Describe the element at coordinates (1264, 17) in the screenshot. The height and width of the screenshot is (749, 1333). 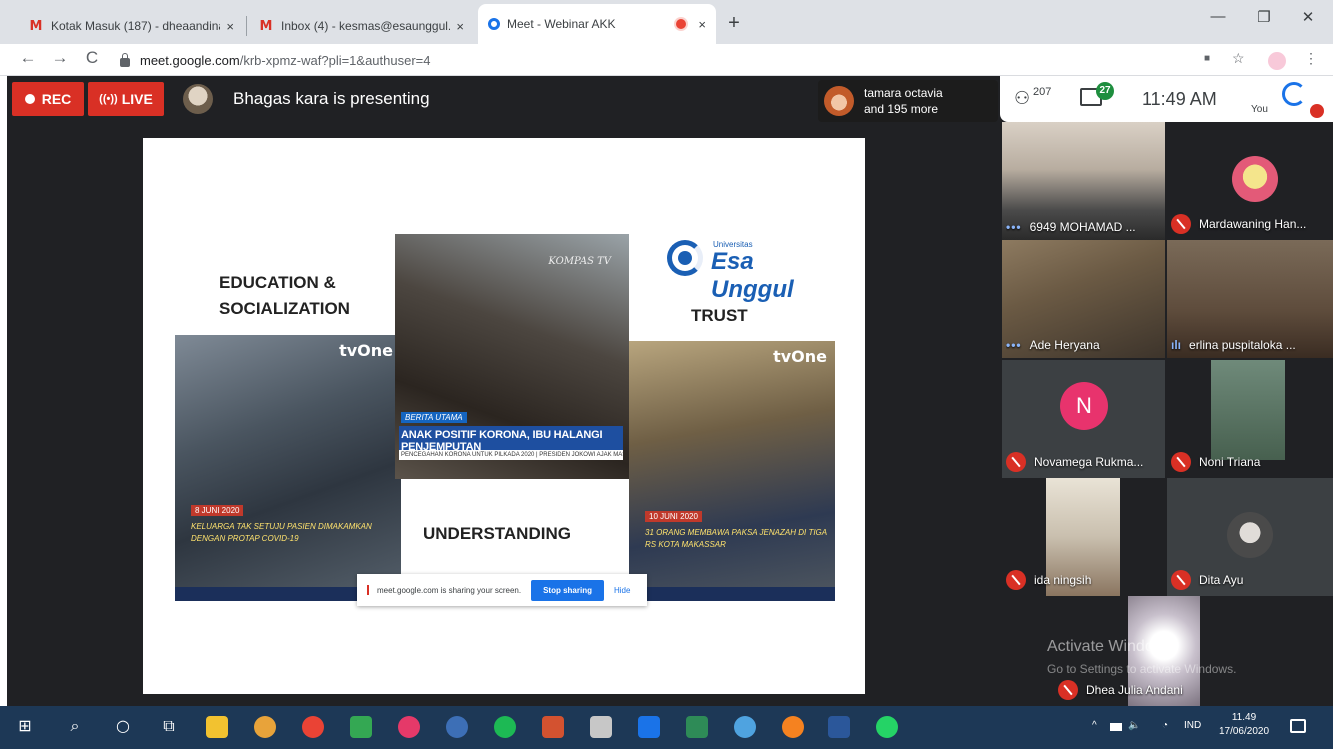
I see `restore-button: ❐` at that location.